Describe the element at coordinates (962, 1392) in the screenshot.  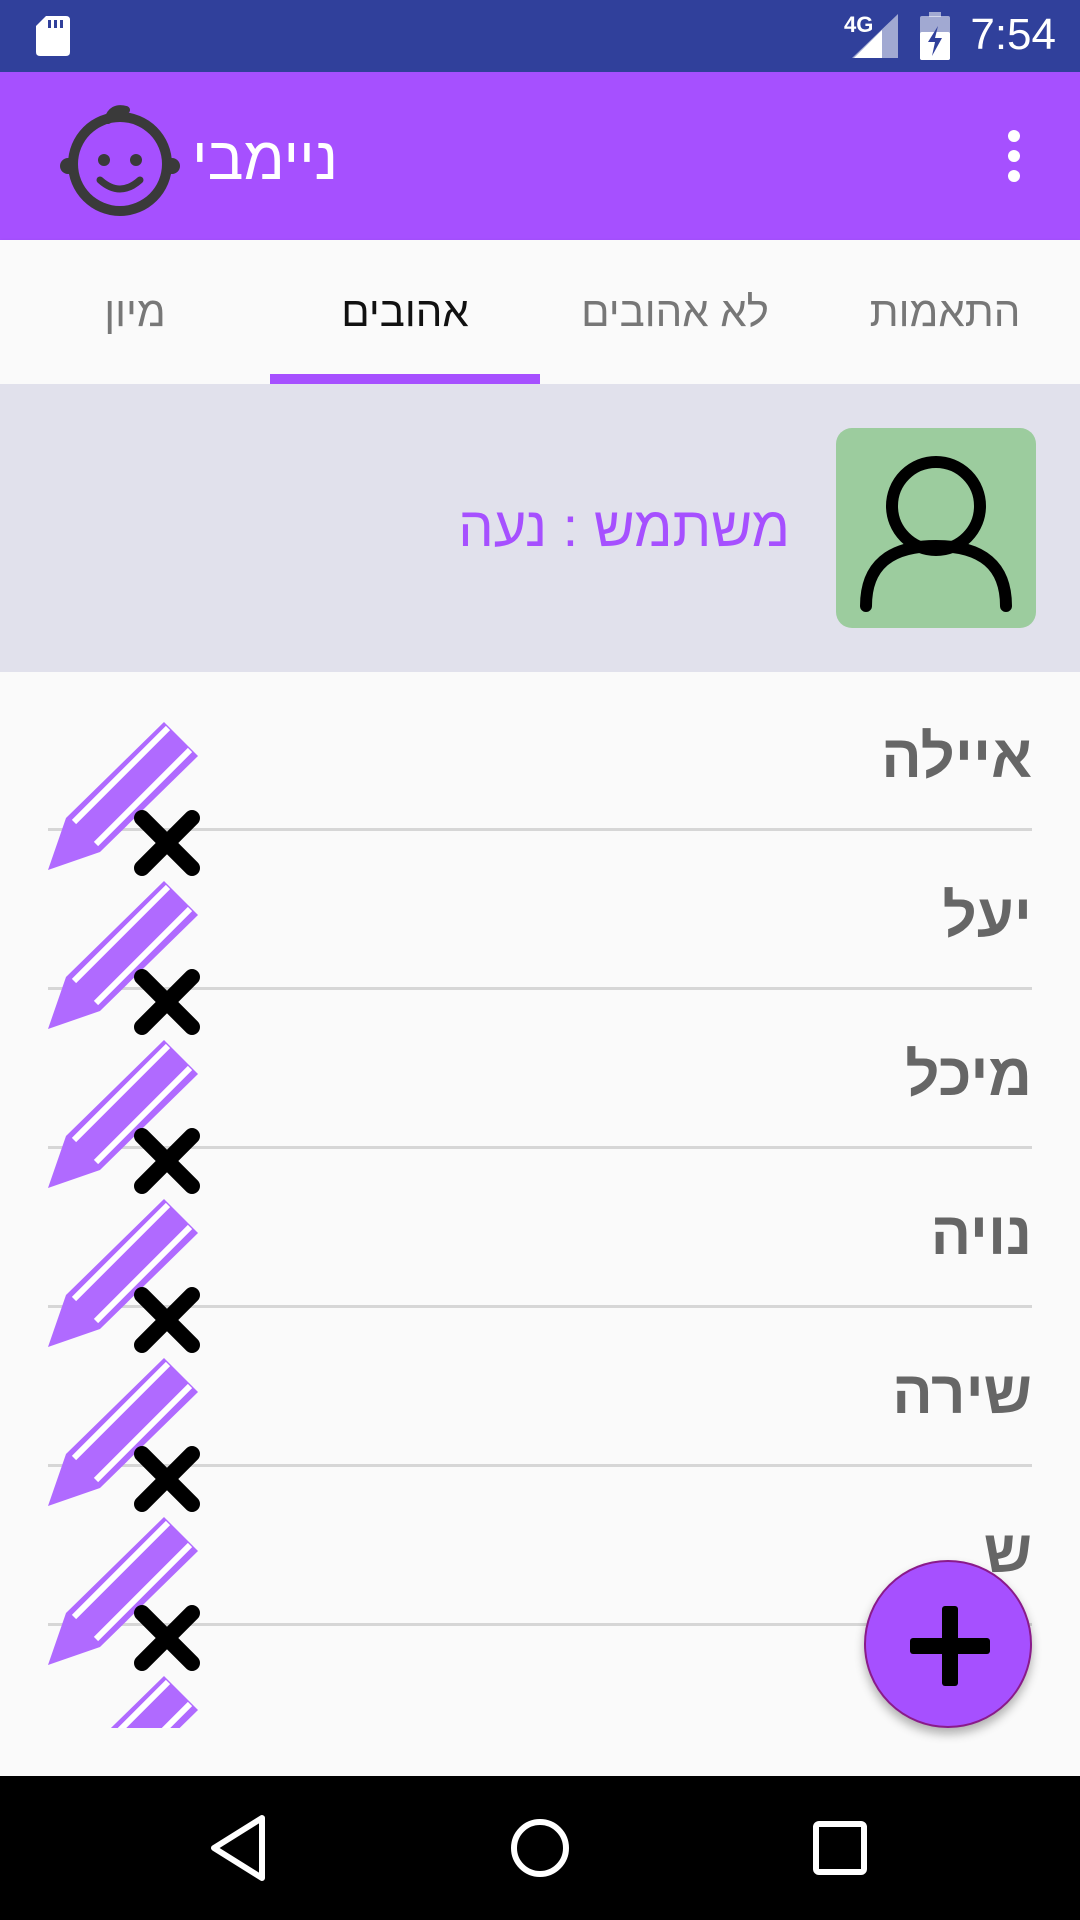
I see `name-label: שירה` at that location.